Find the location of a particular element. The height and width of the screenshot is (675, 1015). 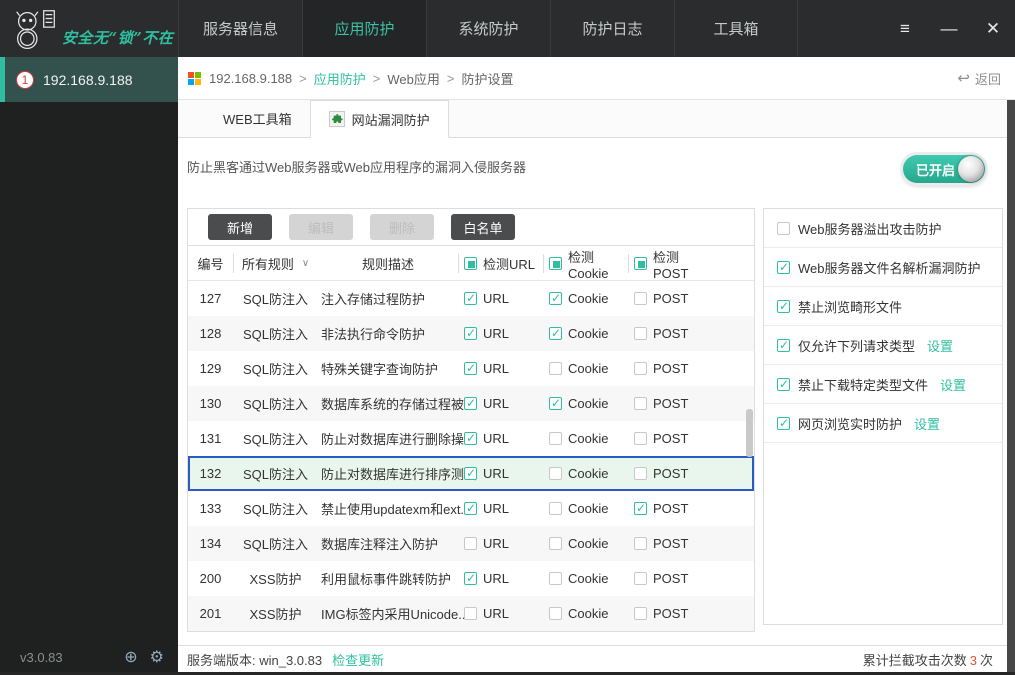

add-server-icon: ⊕ is located at coordinates (130, 657).